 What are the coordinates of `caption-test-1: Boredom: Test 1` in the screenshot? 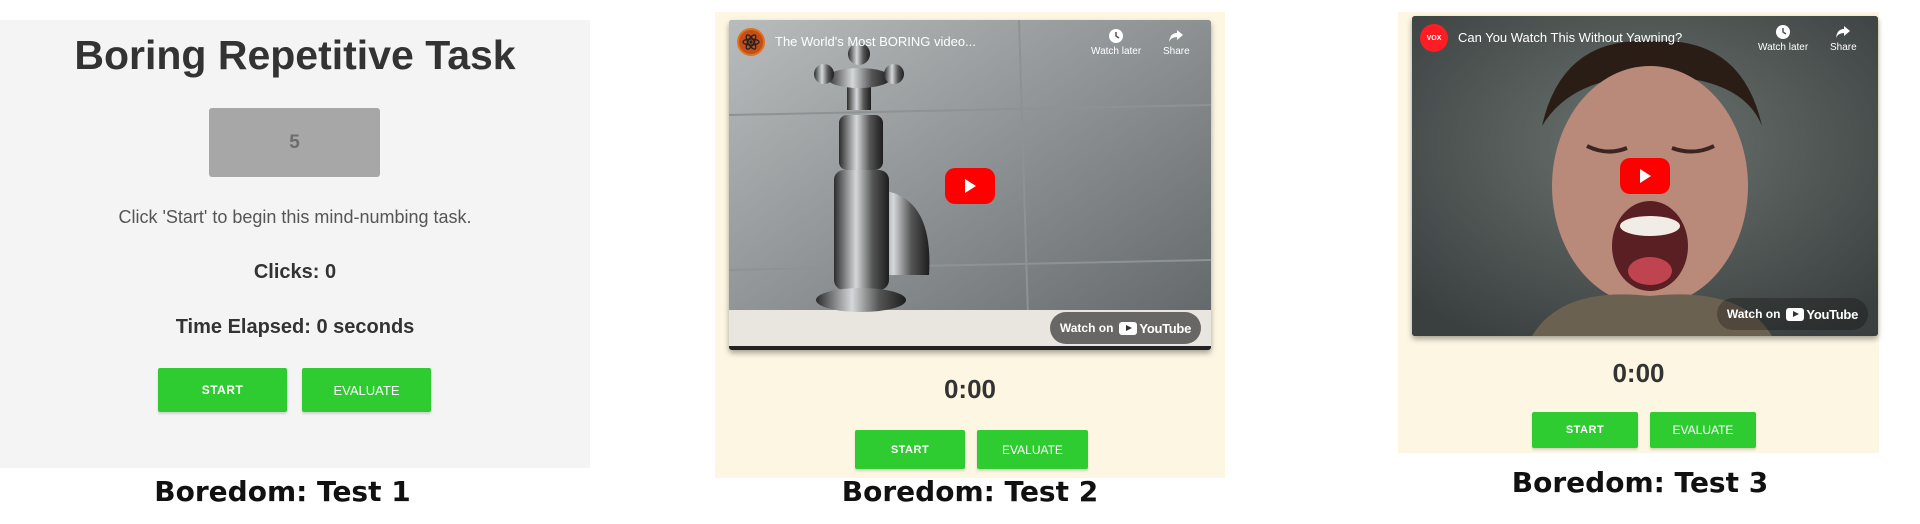 It's located at (282, 491).